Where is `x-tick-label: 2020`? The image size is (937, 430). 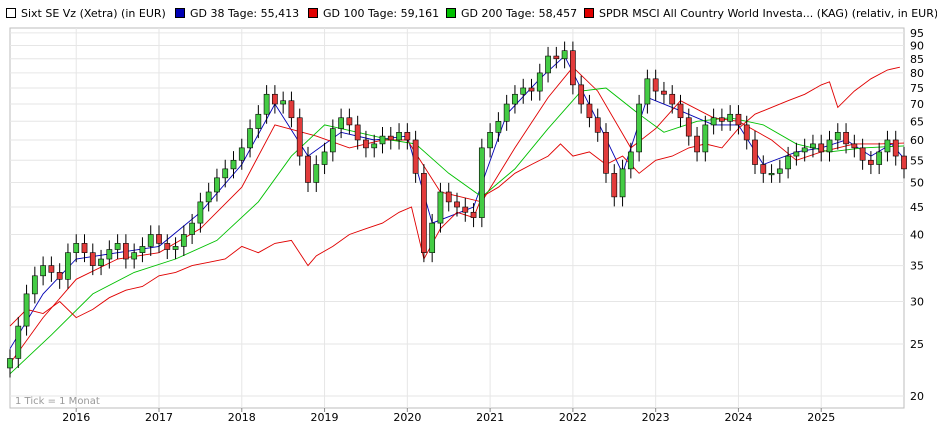 x-tick-label: 2020 is located at coordinates (407, 417).